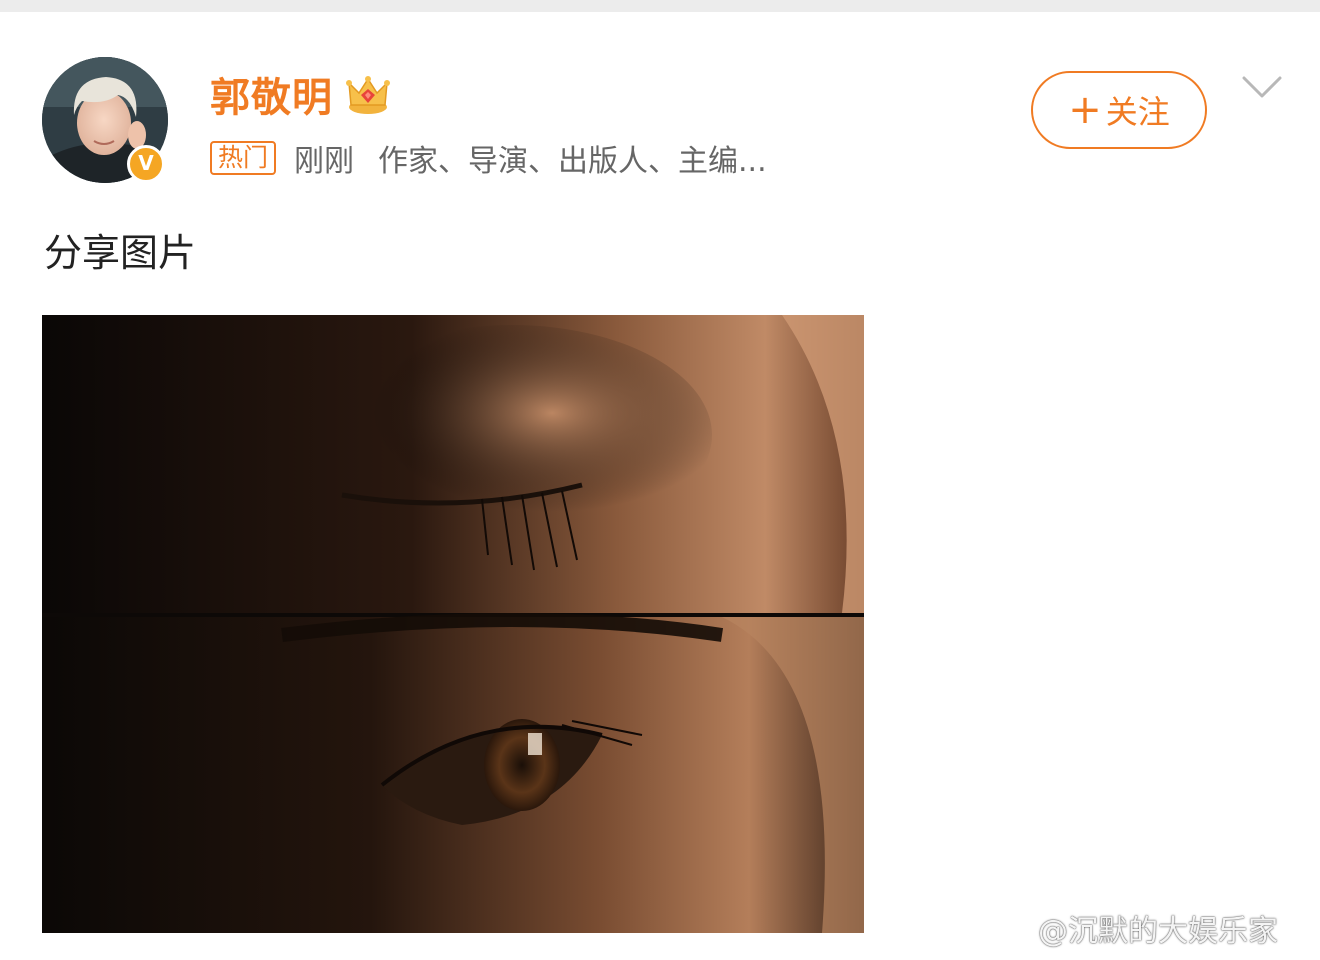  What do you see at coordinates (660, 6) in the screenshot?
I see `top-strip` at bounding box center [660, 6].